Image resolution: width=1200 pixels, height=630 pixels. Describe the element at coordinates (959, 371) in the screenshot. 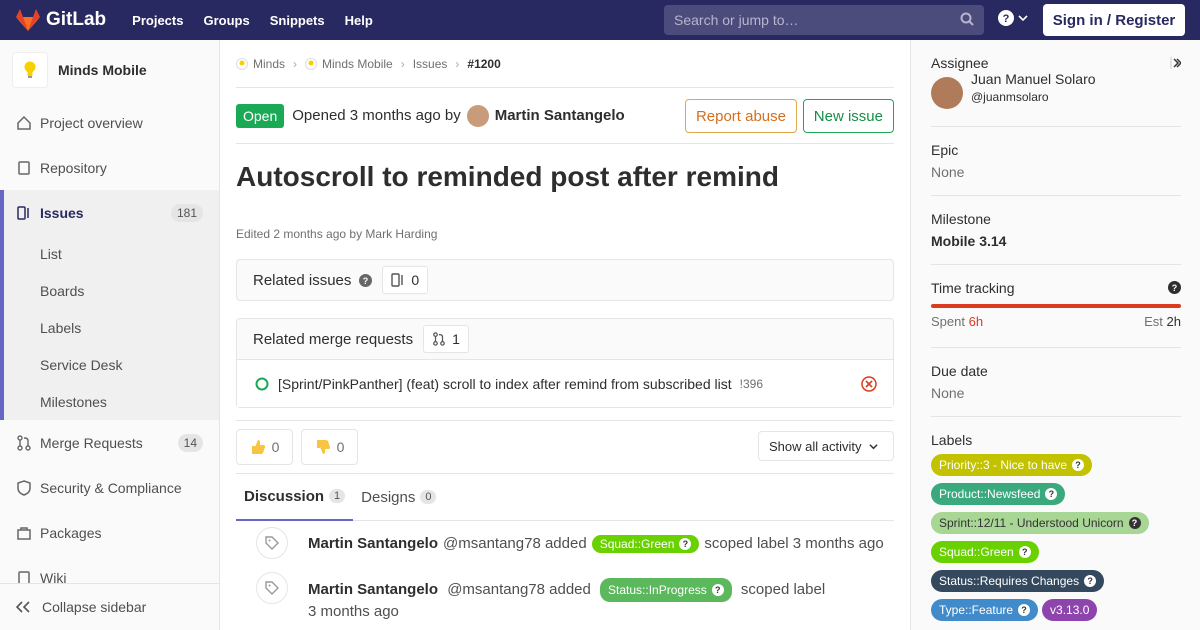

I see `due-date-title: Due date` at that location.